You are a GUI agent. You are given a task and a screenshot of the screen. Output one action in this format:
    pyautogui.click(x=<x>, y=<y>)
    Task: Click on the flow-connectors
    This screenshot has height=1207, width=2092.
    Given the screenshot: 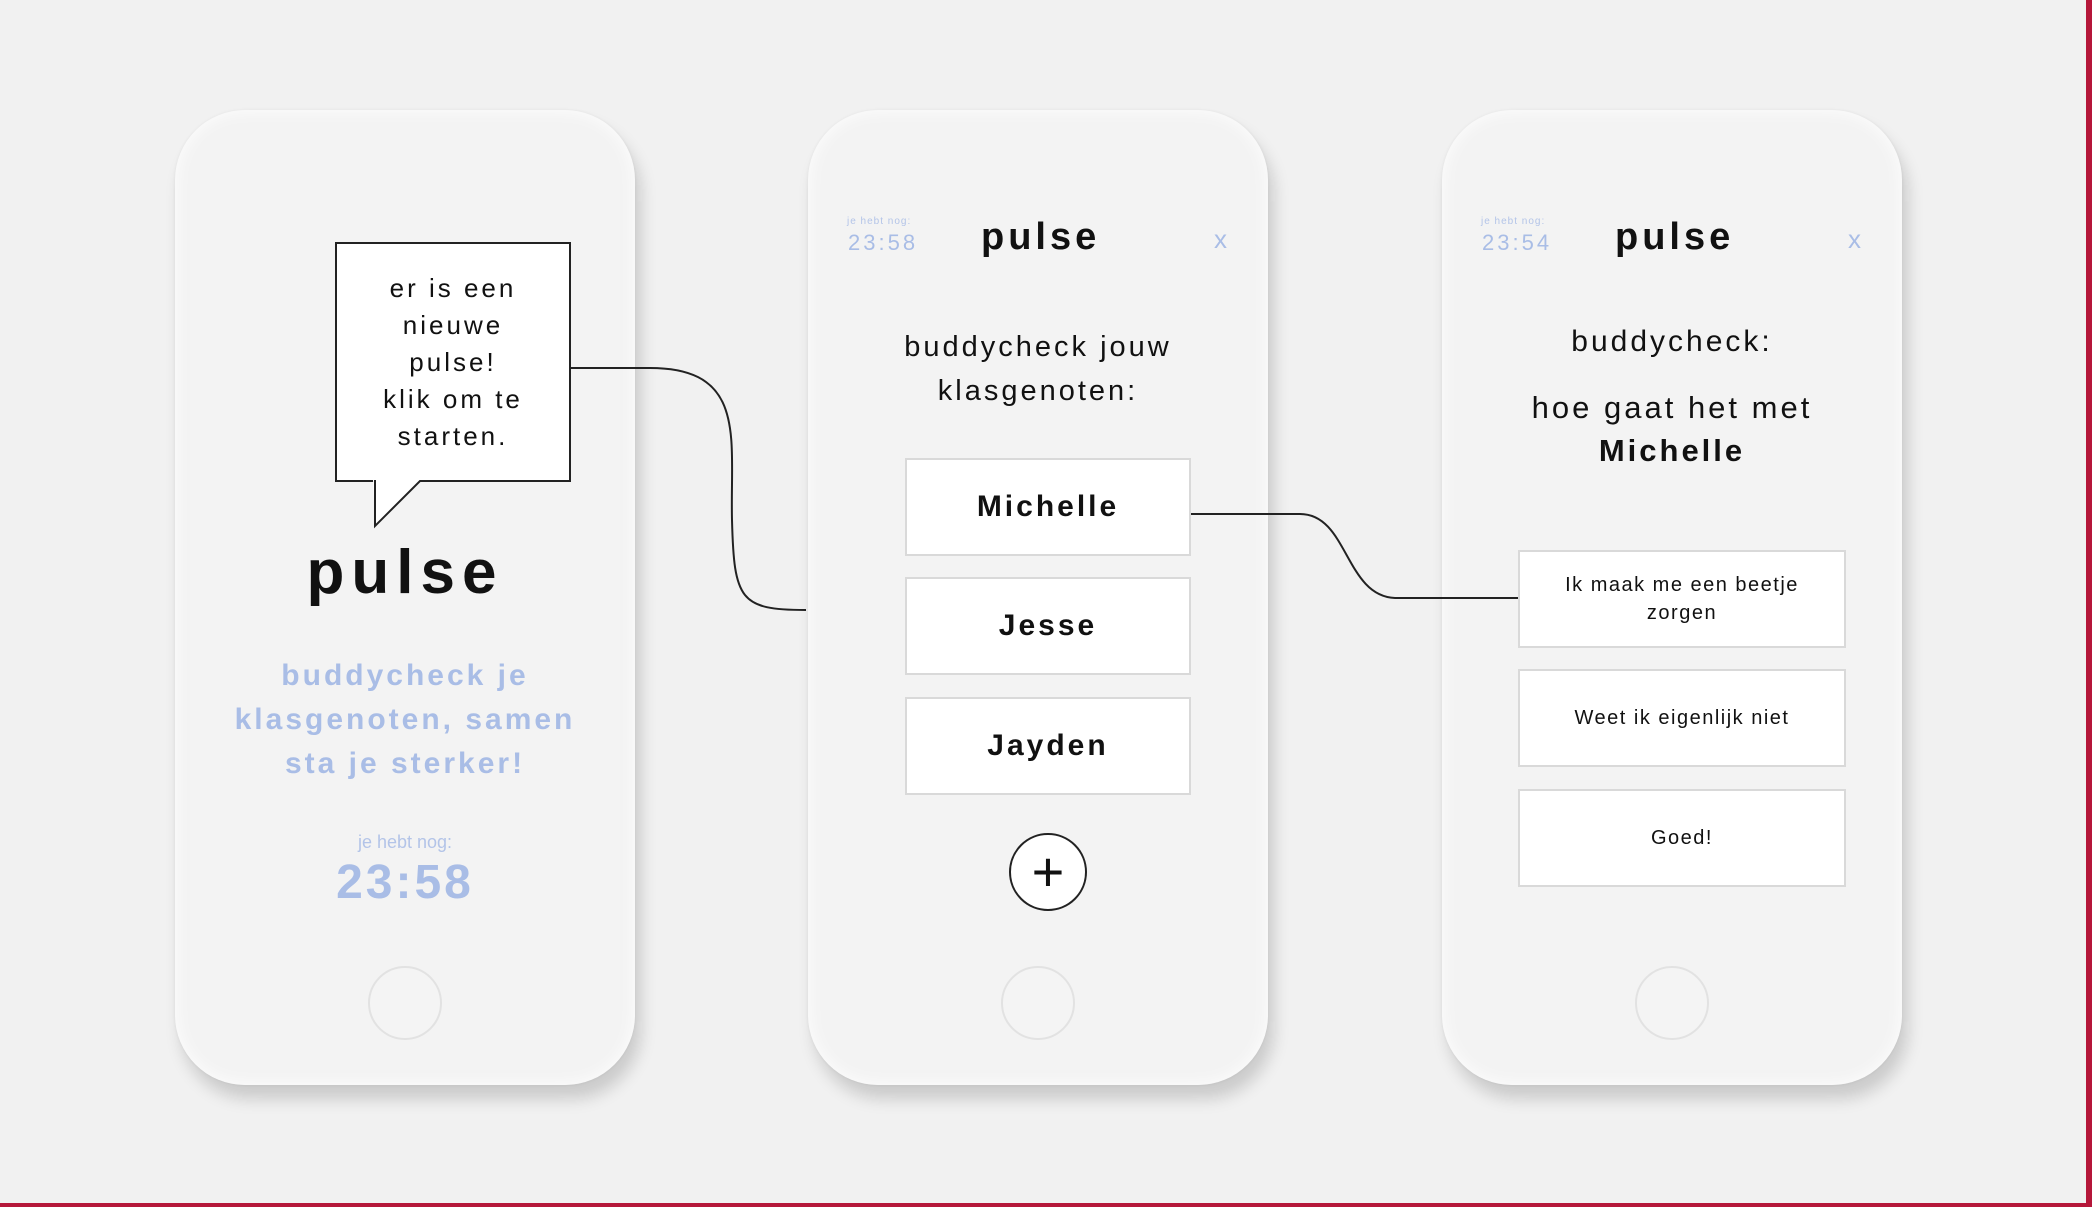 What is the action you would take?
    pyautogui.click(x=1044, y=489)
    